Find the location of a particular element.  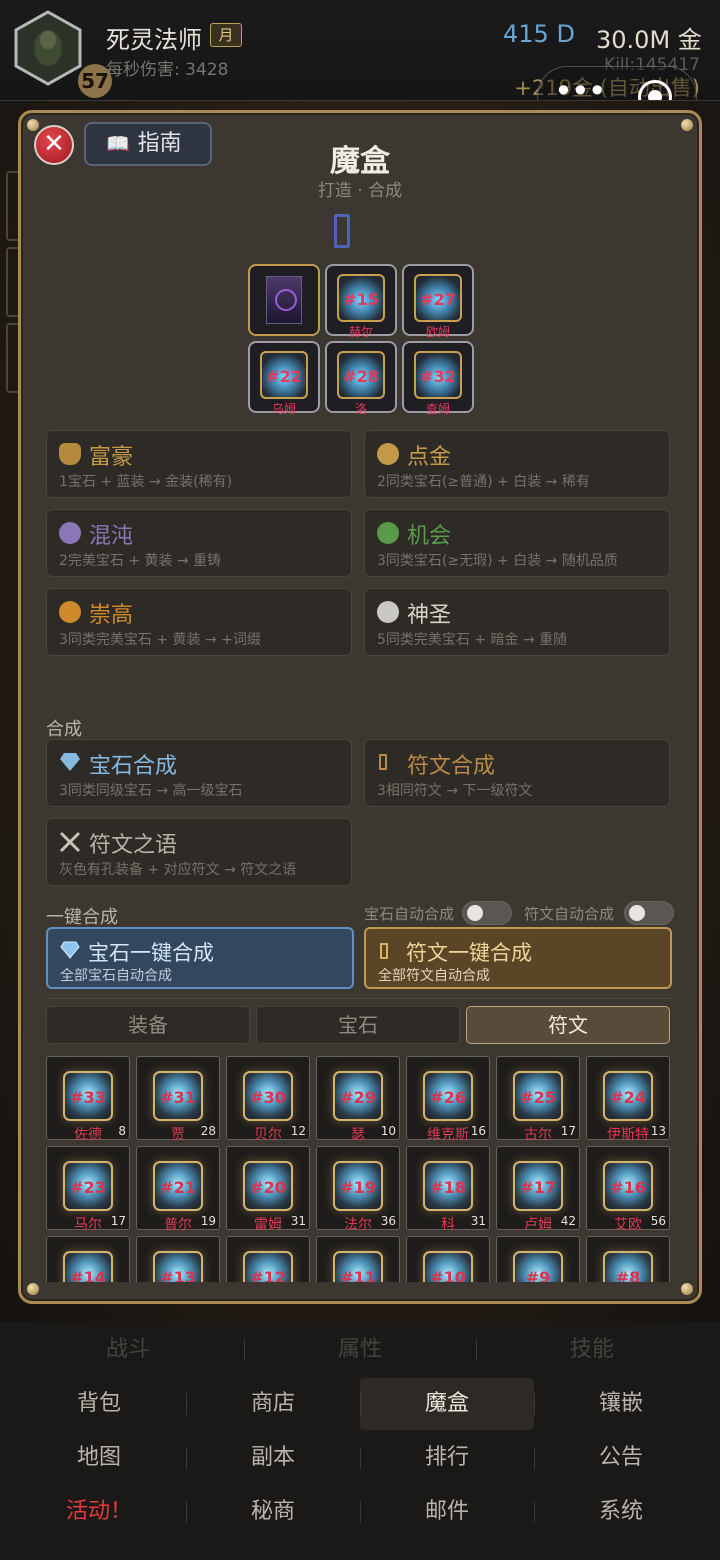

dps-readout: 每秒伤害: 3428 is located at coordinates (167, 70).